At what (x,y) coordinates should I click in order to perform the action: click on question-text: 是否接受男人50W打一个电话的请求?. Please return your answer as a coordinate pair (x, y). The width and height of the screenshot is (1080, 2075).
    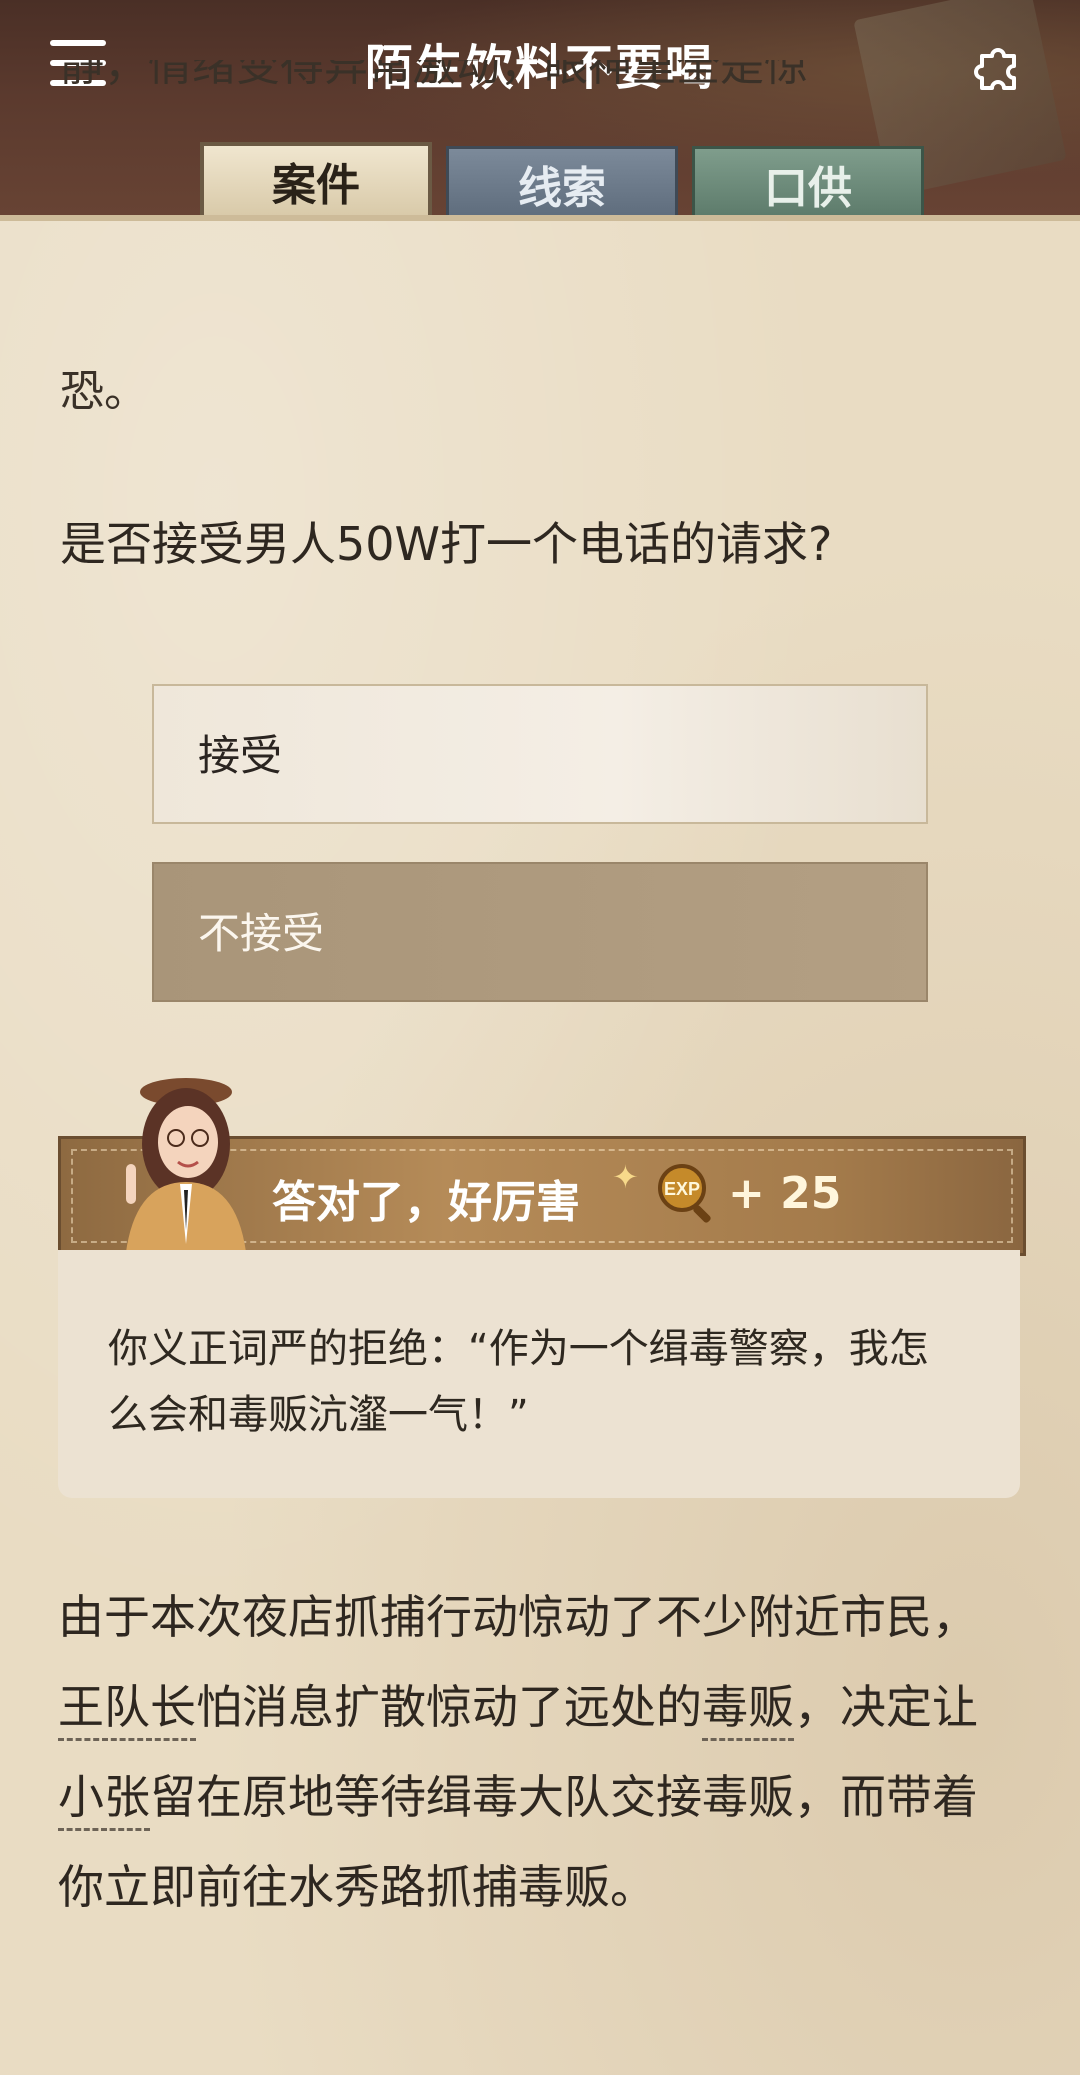
    Looking at the image, I should click on (446, 544).